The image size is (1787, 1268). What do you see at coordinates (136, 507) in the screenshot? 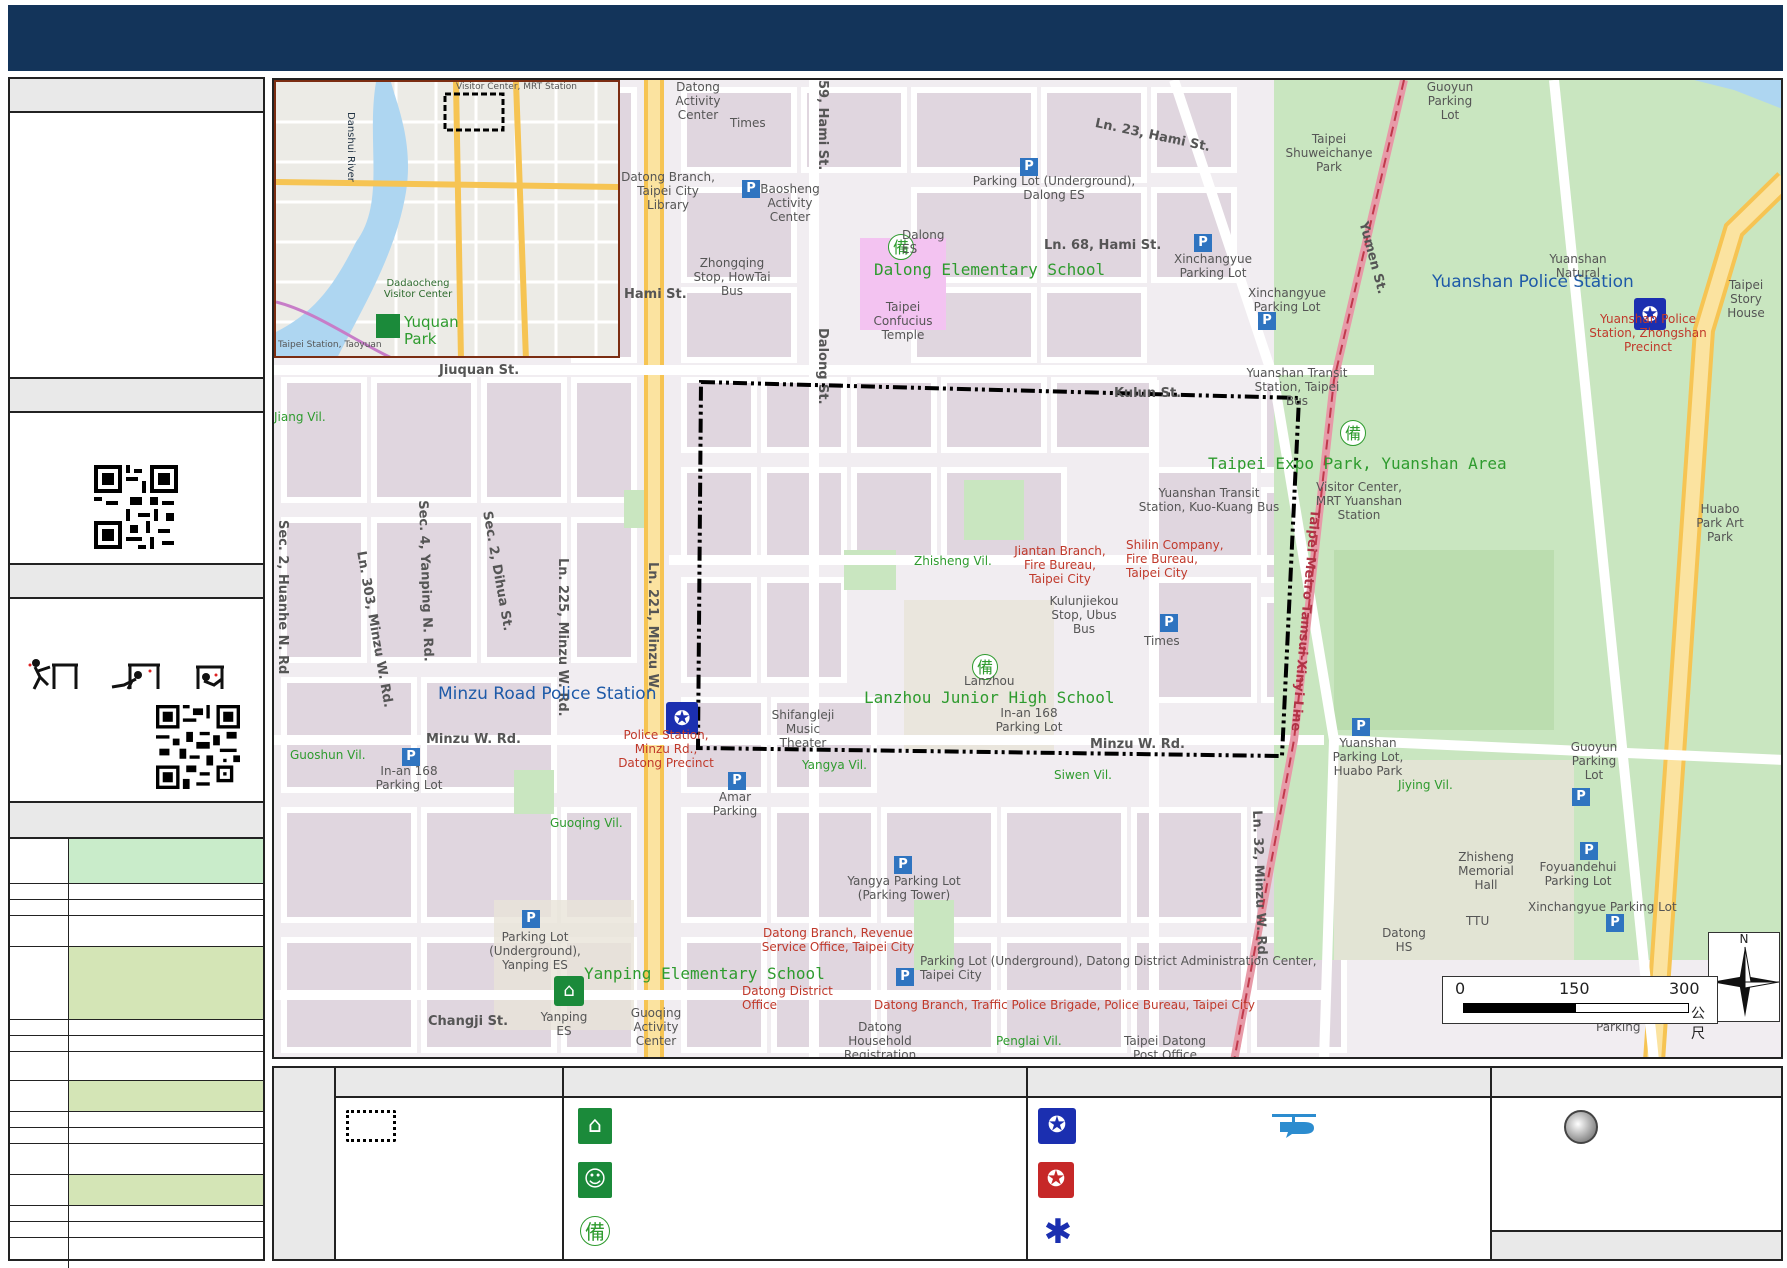
I see `qr-code-icon` at bounding box center [136, 507].